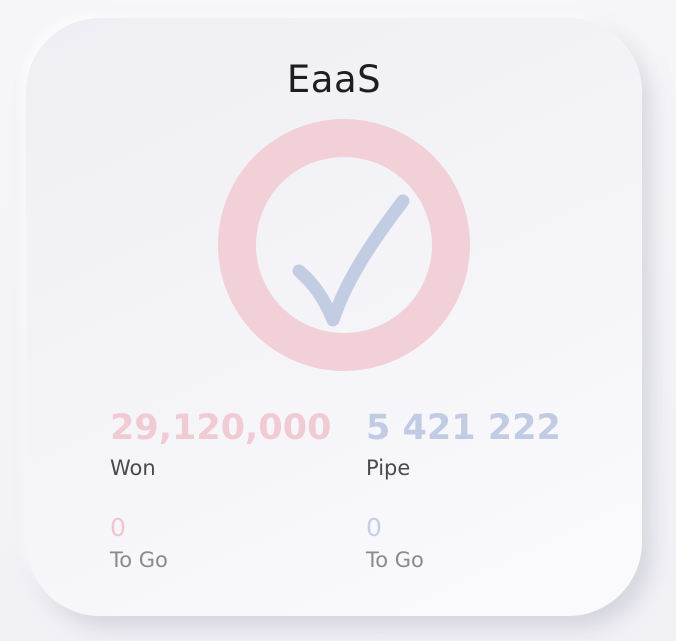 This screenshot has width=676, height=641. What do you see at coordinates (374, 527) in the screenshot?
I see `pipe-togo-value: 0` at bounding box center [374, 527].